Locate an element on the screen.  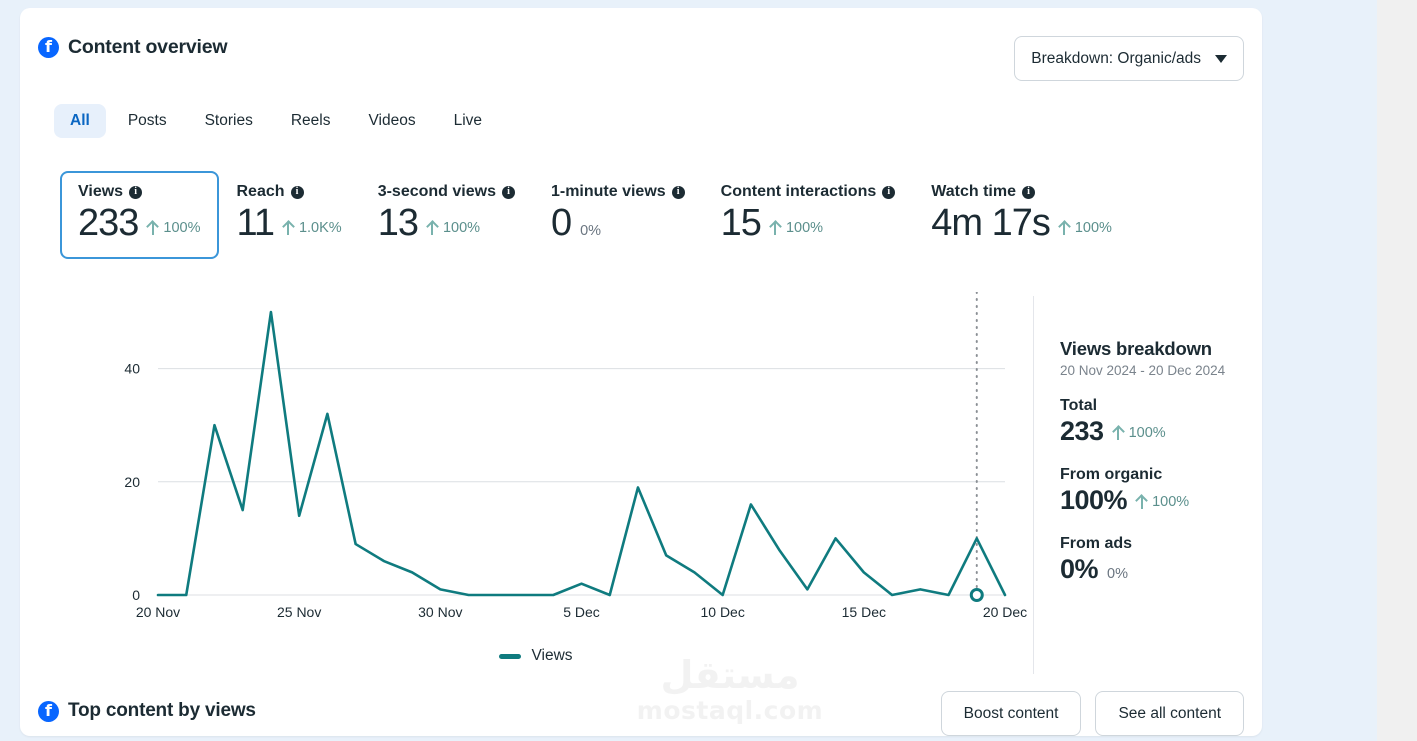
tab-videos: Videos is located at coordinates (391, 121).